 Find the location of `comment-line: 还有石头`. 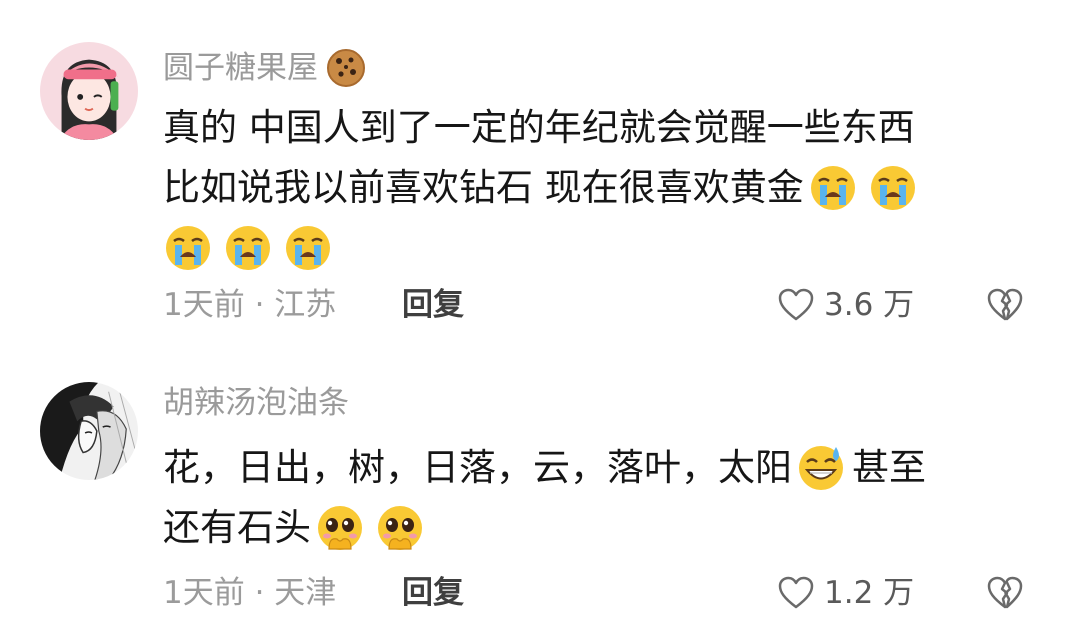

comment-line: 还有石头 is located at coordinates (603, 528).